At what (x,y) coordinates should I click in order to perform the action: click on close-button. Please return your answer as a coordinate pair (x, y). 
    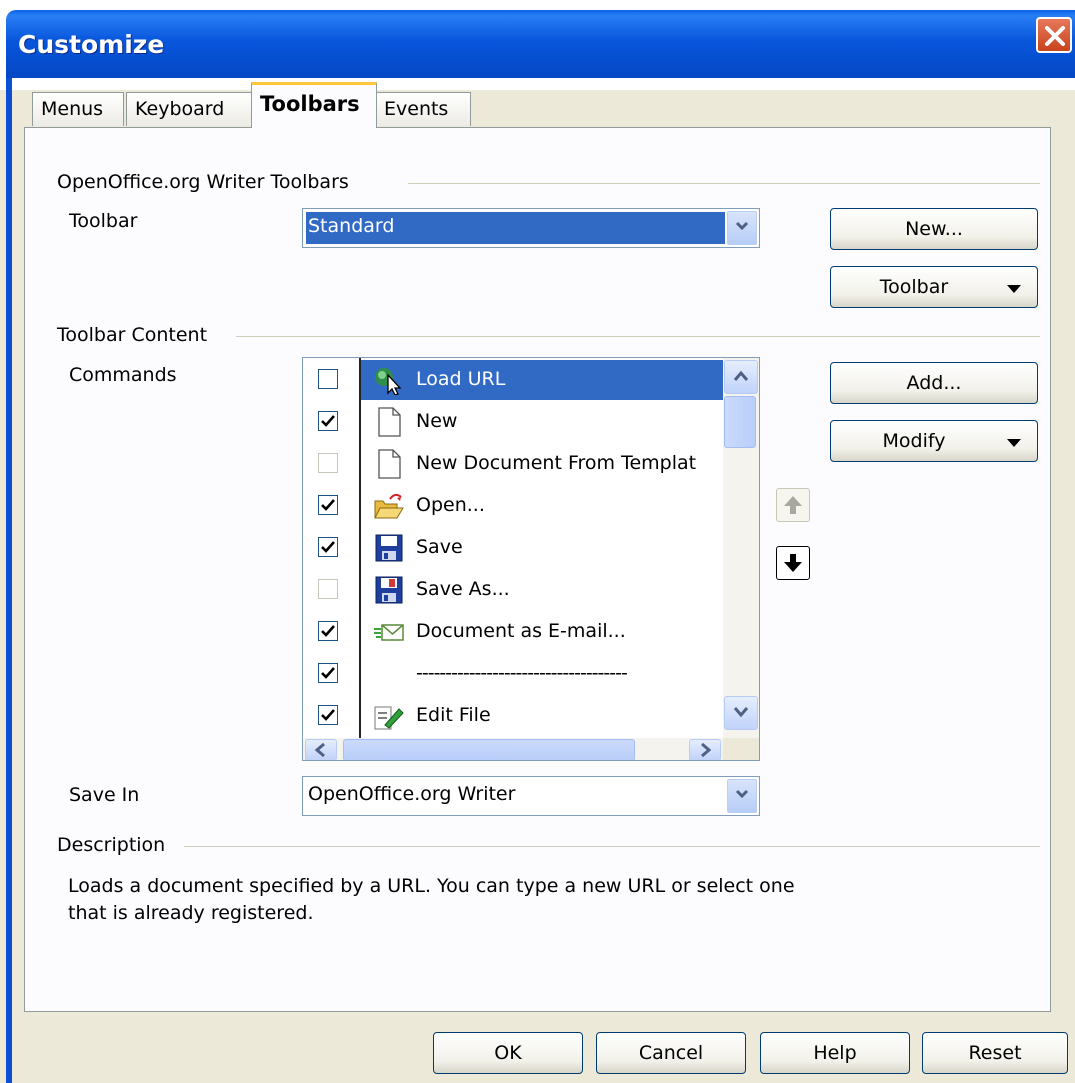
    Looking at the image, I should click on (1054, 35).